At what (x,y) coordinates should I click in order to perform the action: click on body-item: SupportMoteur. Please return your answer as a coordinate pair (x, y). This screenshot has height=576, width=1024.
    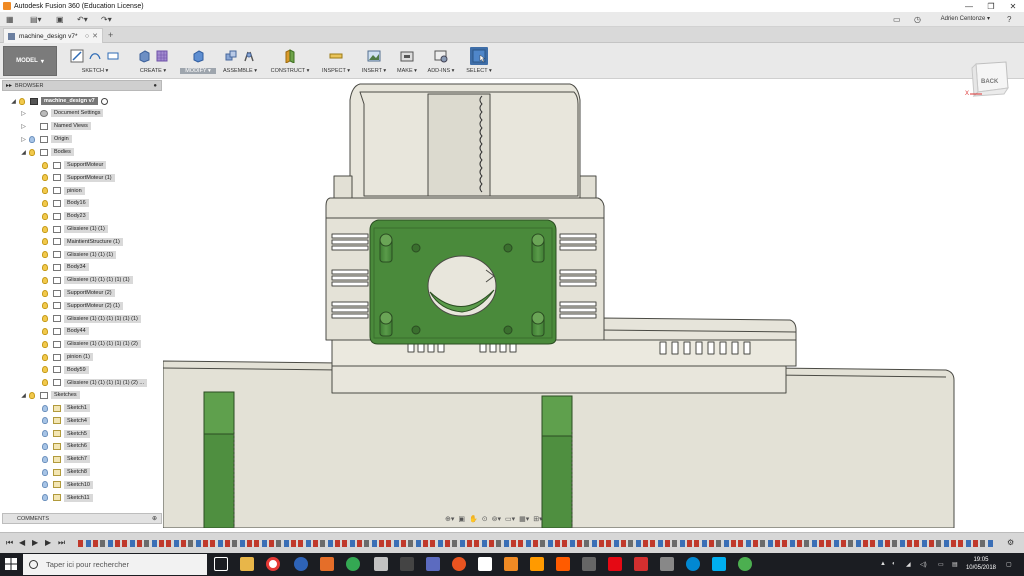
    Looking at the image, I should click on (73, 165).